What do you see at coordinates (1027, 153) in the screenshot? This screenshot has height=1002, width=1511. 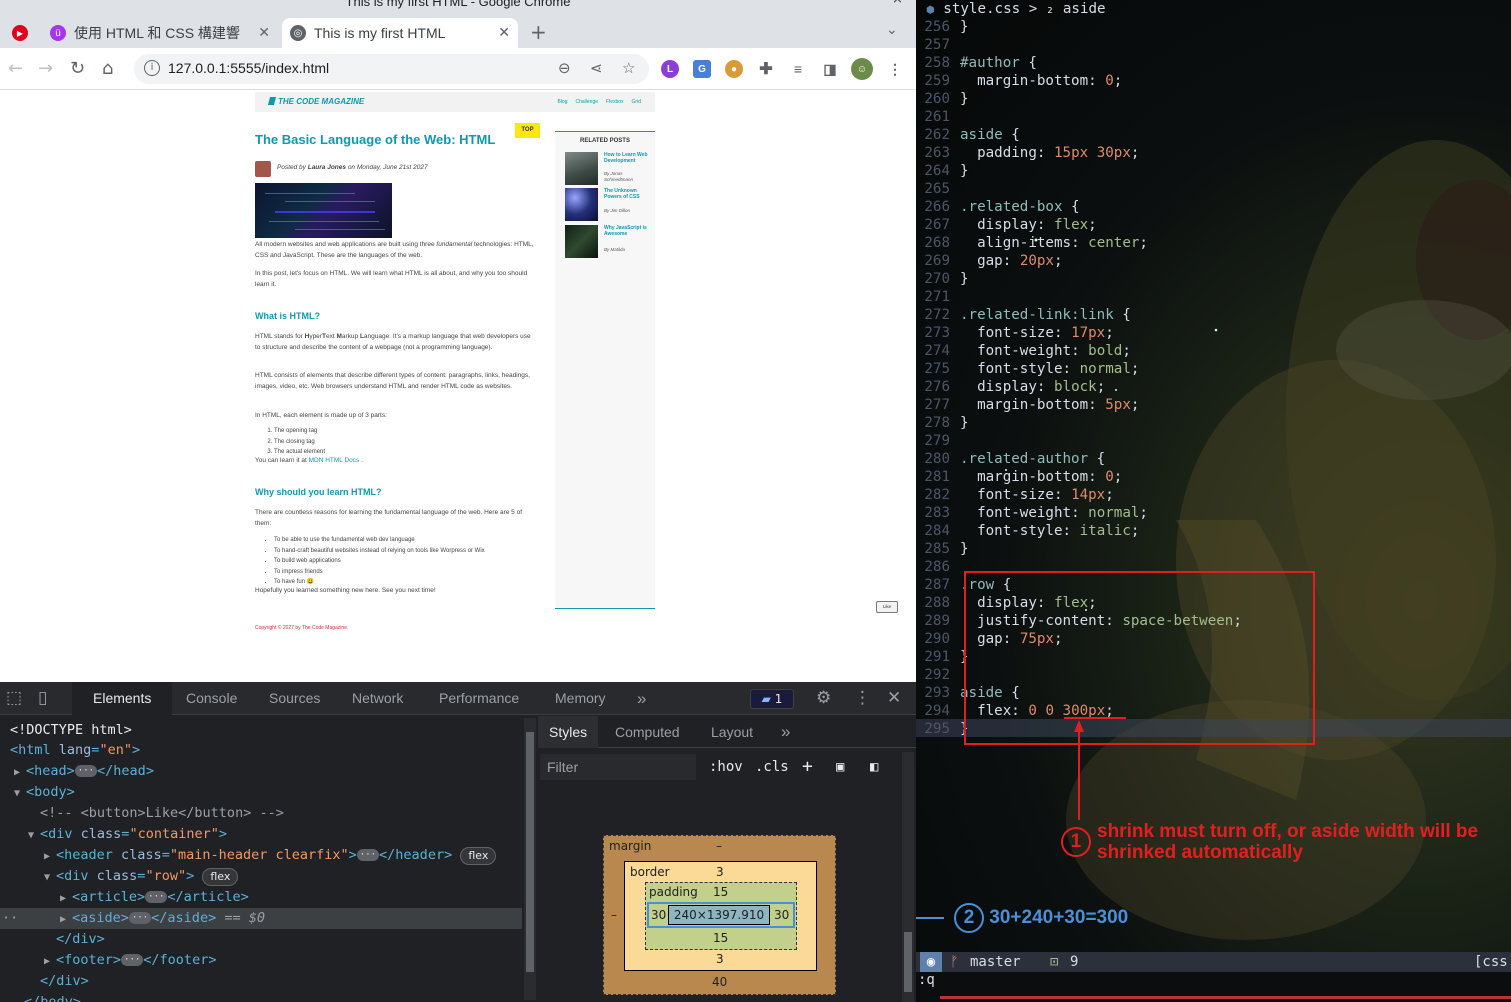 I see `code-line: 263 padding: 15px 30px;` at bounding box center [1027, 153].